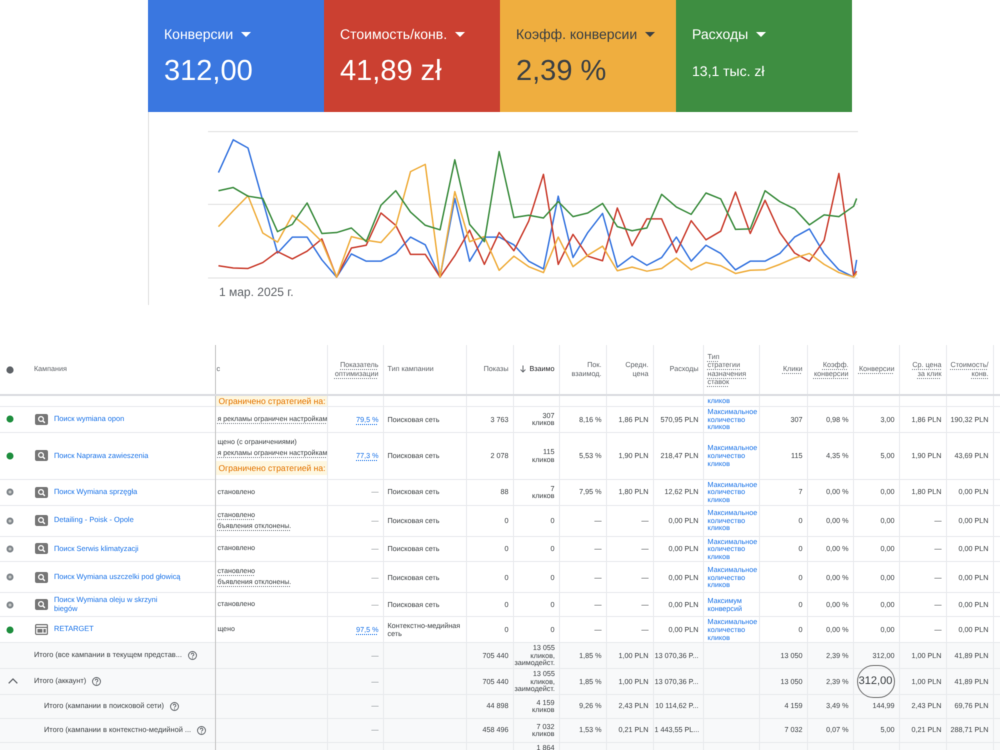  I want to click on metric-card: Конверсии 312,00, so click(236, 56).